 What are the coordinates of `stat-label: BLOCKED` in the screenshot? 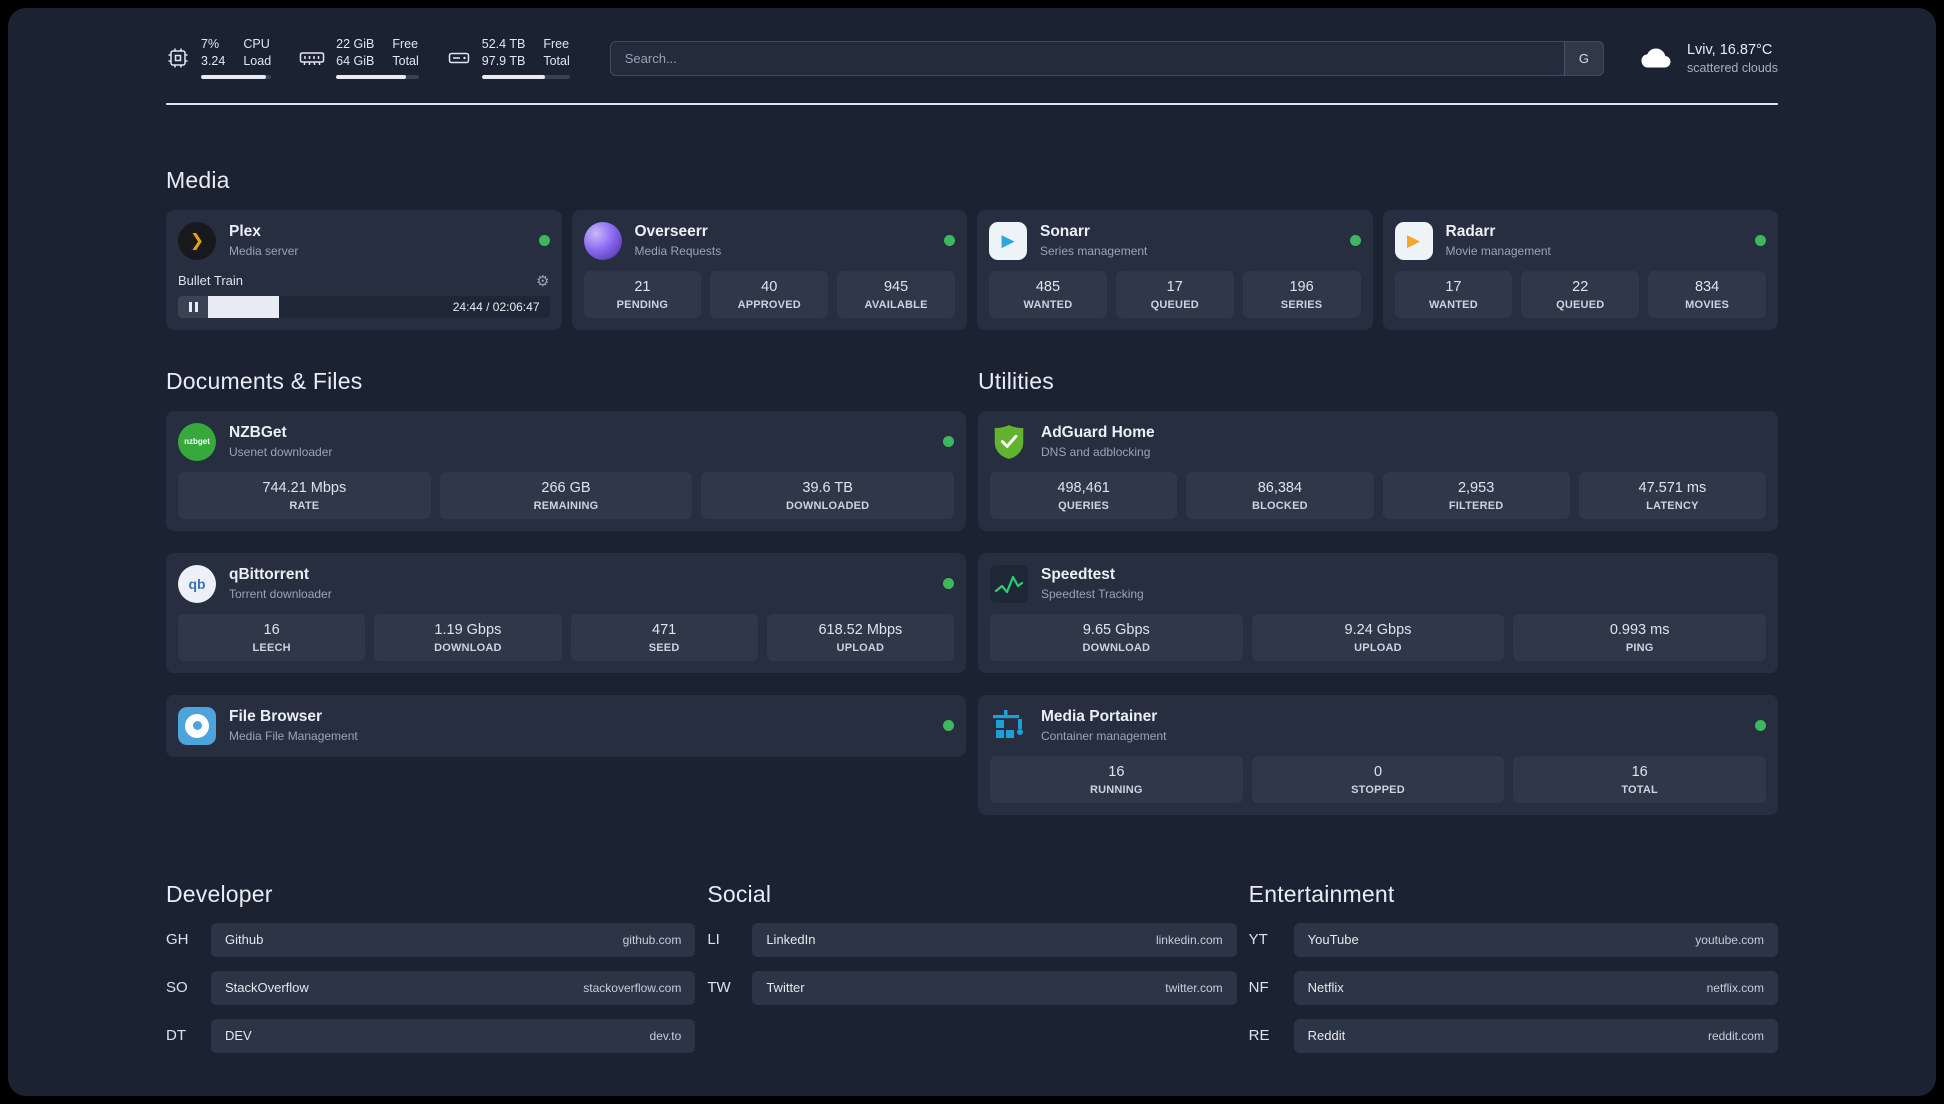 It's located at (1279, 505).